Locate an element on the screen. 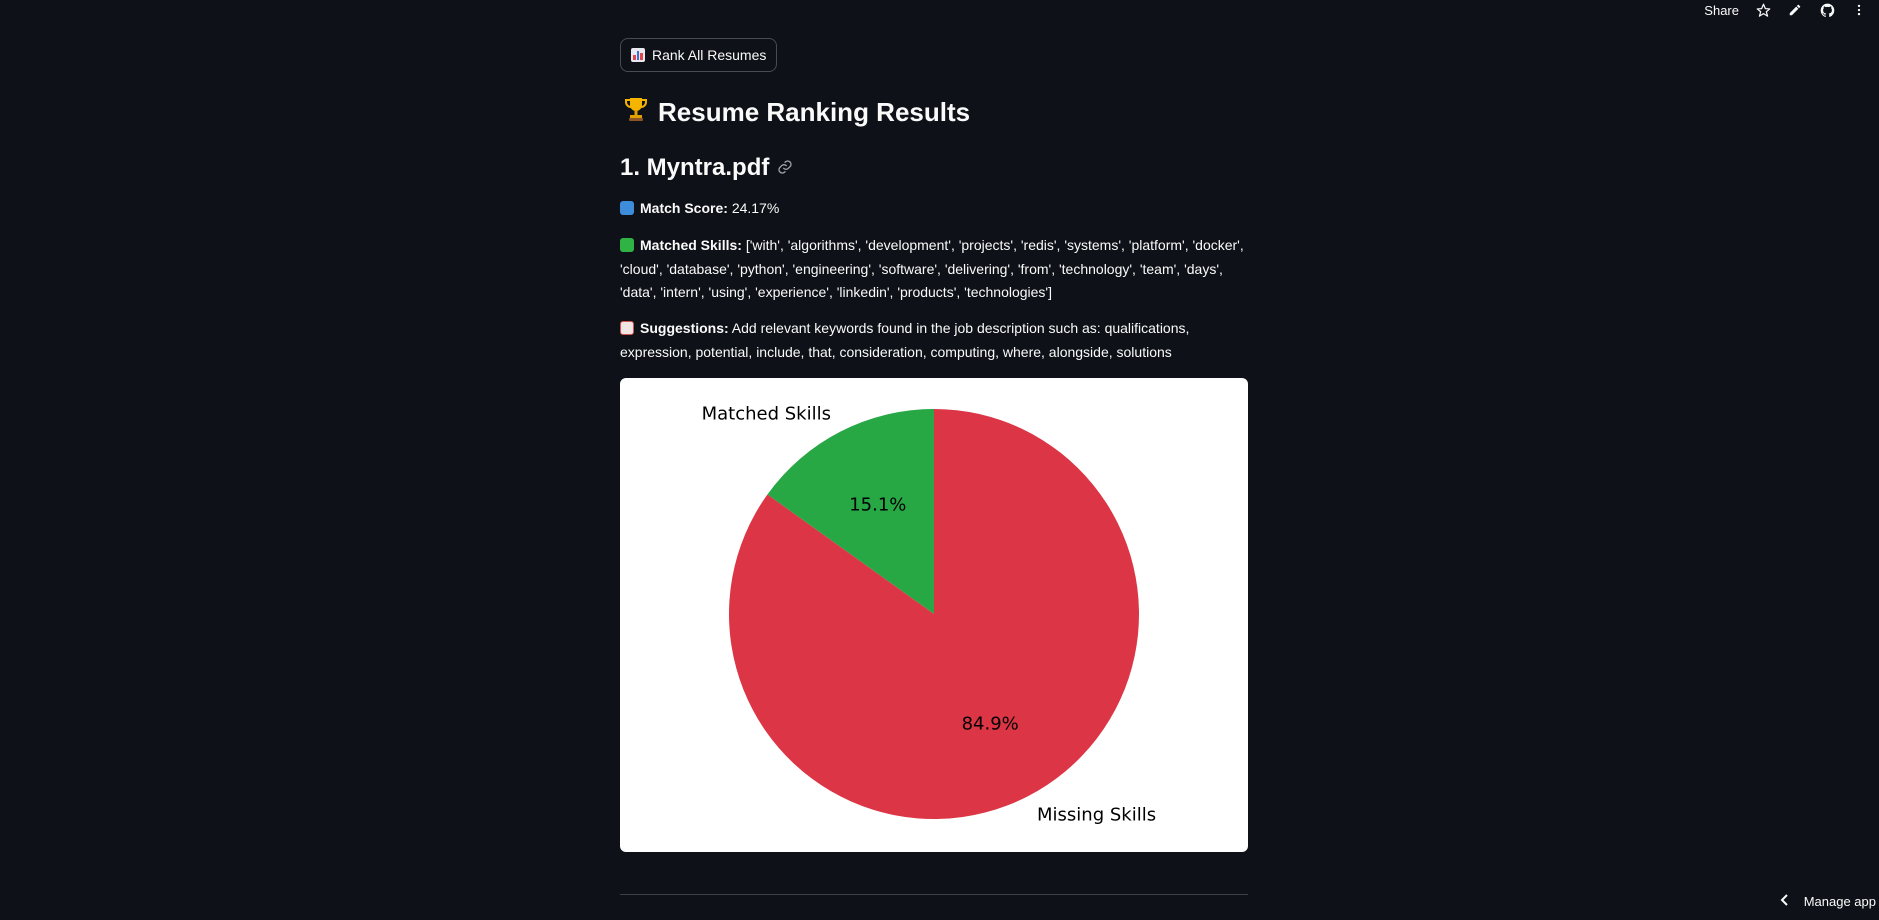 Image resolution: width=1879 pixels, height=920 pixels. more-vertical-icon is located at coordinates (1859, 10).